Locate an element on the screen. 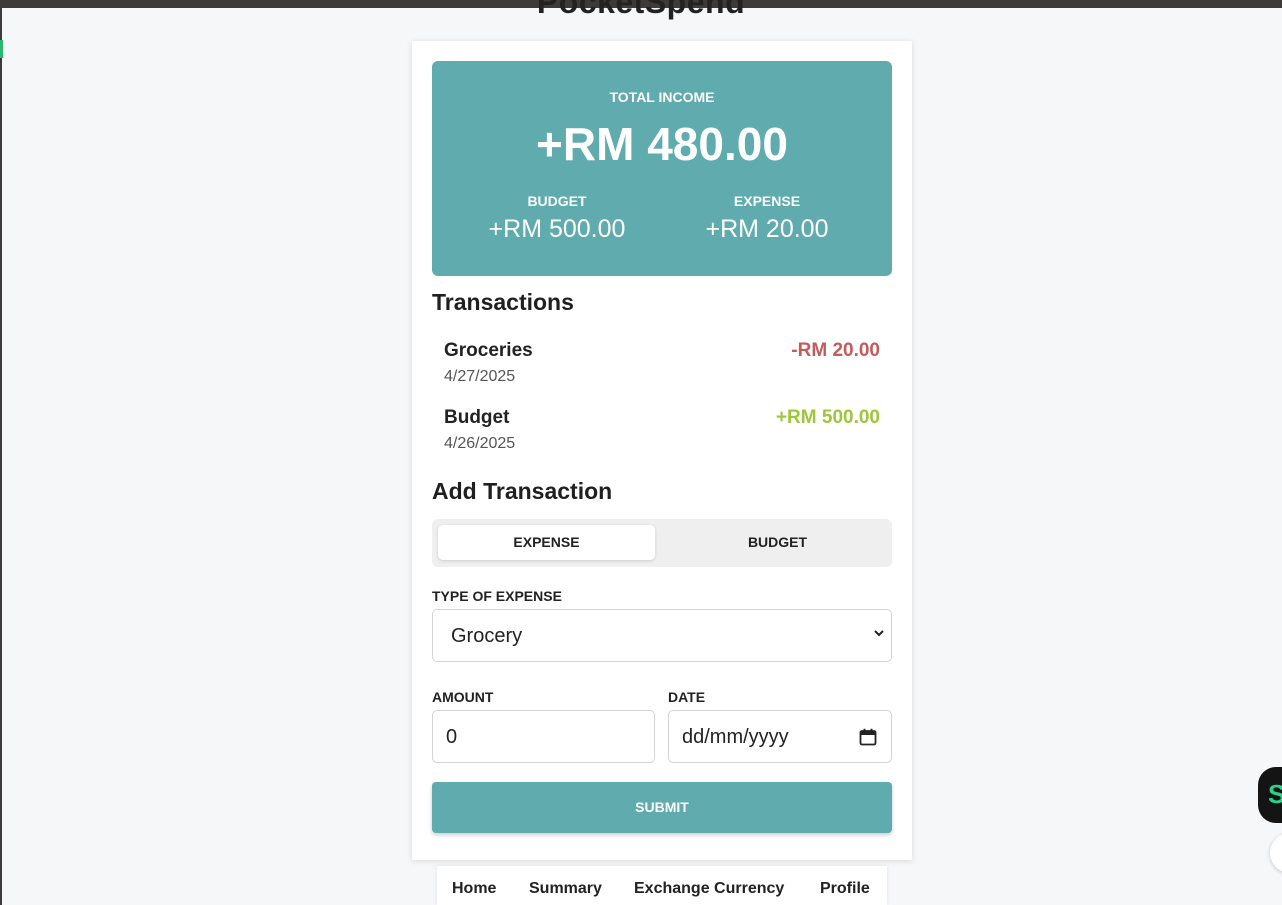 This screenshot has height=905, width=1282. transaction-amount: -RM 20.00 is located at coordinates (835, 350).